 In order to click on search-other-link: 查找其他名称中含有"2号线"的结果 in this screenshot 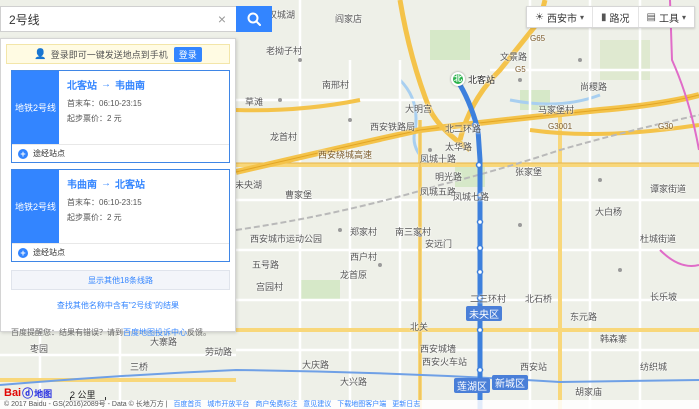, I will do `click(118, 305)`.